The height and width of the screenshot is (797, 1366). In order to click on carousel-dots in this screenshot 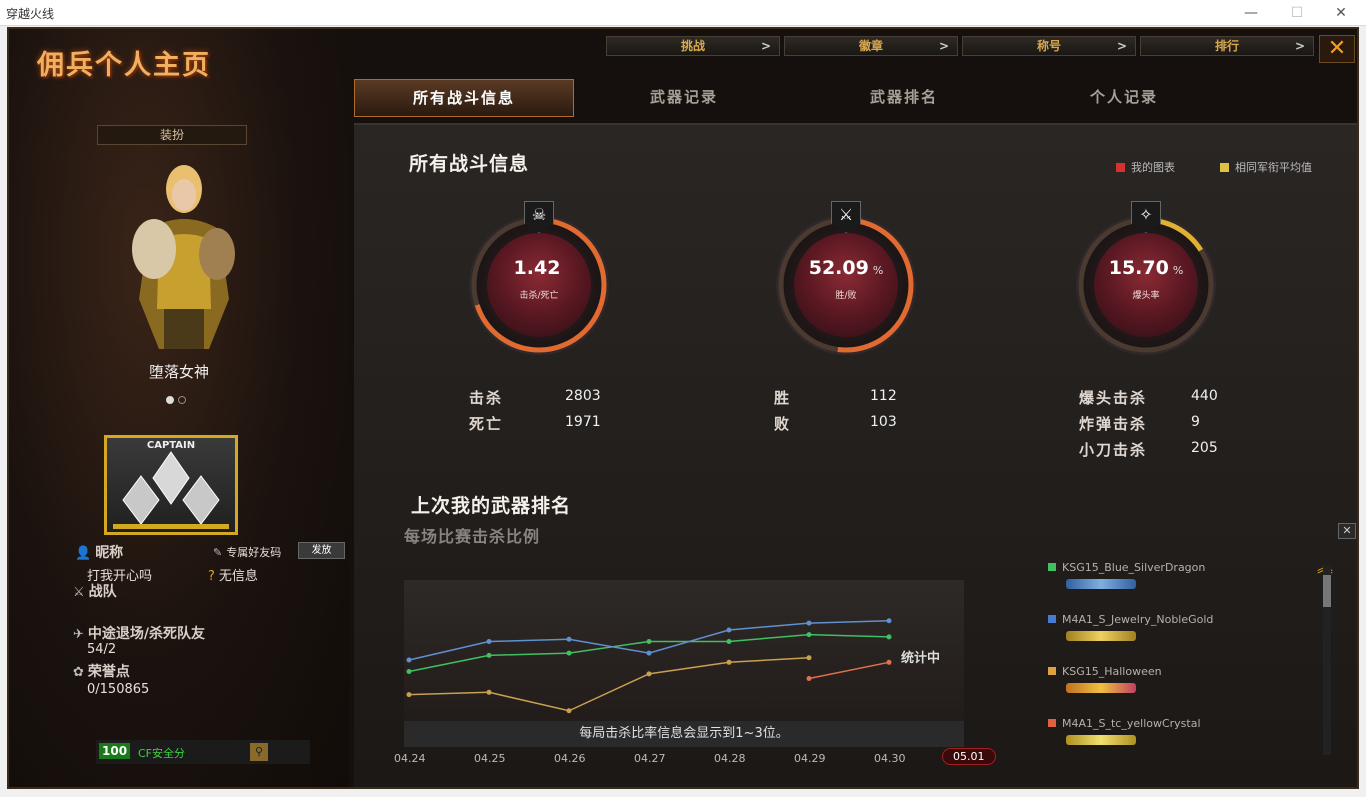, I will do `click(178, 398)`.